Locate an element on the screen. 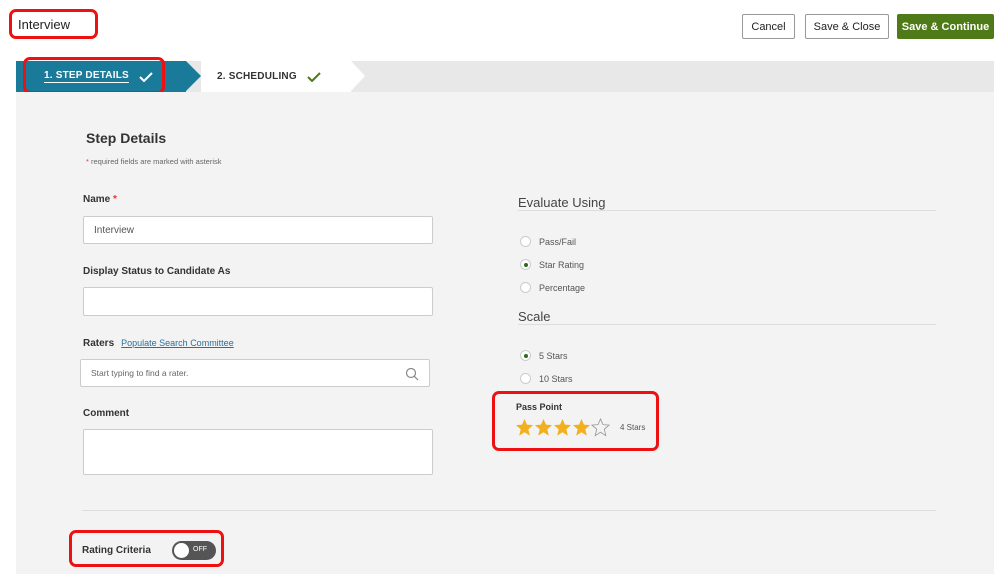 The image size is (994, 574). radio-star-rating: Star Rating is located at coordinates (552, 264).